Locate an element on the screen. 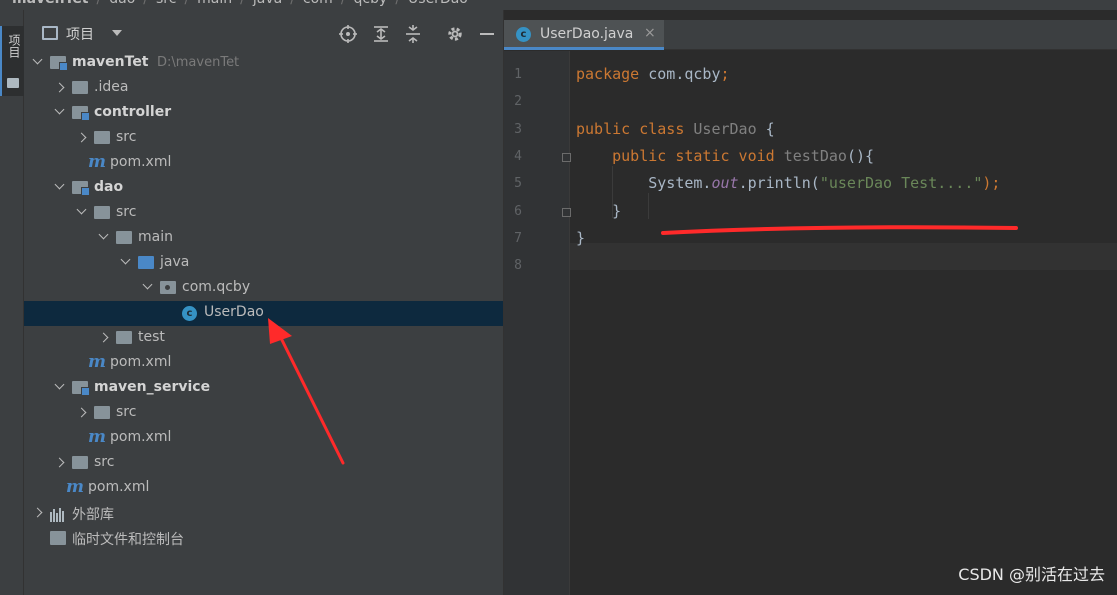 Image resolution: width=1117 pixels, height=595 pixels. code-token: System. is located at coordinates (644, 183).